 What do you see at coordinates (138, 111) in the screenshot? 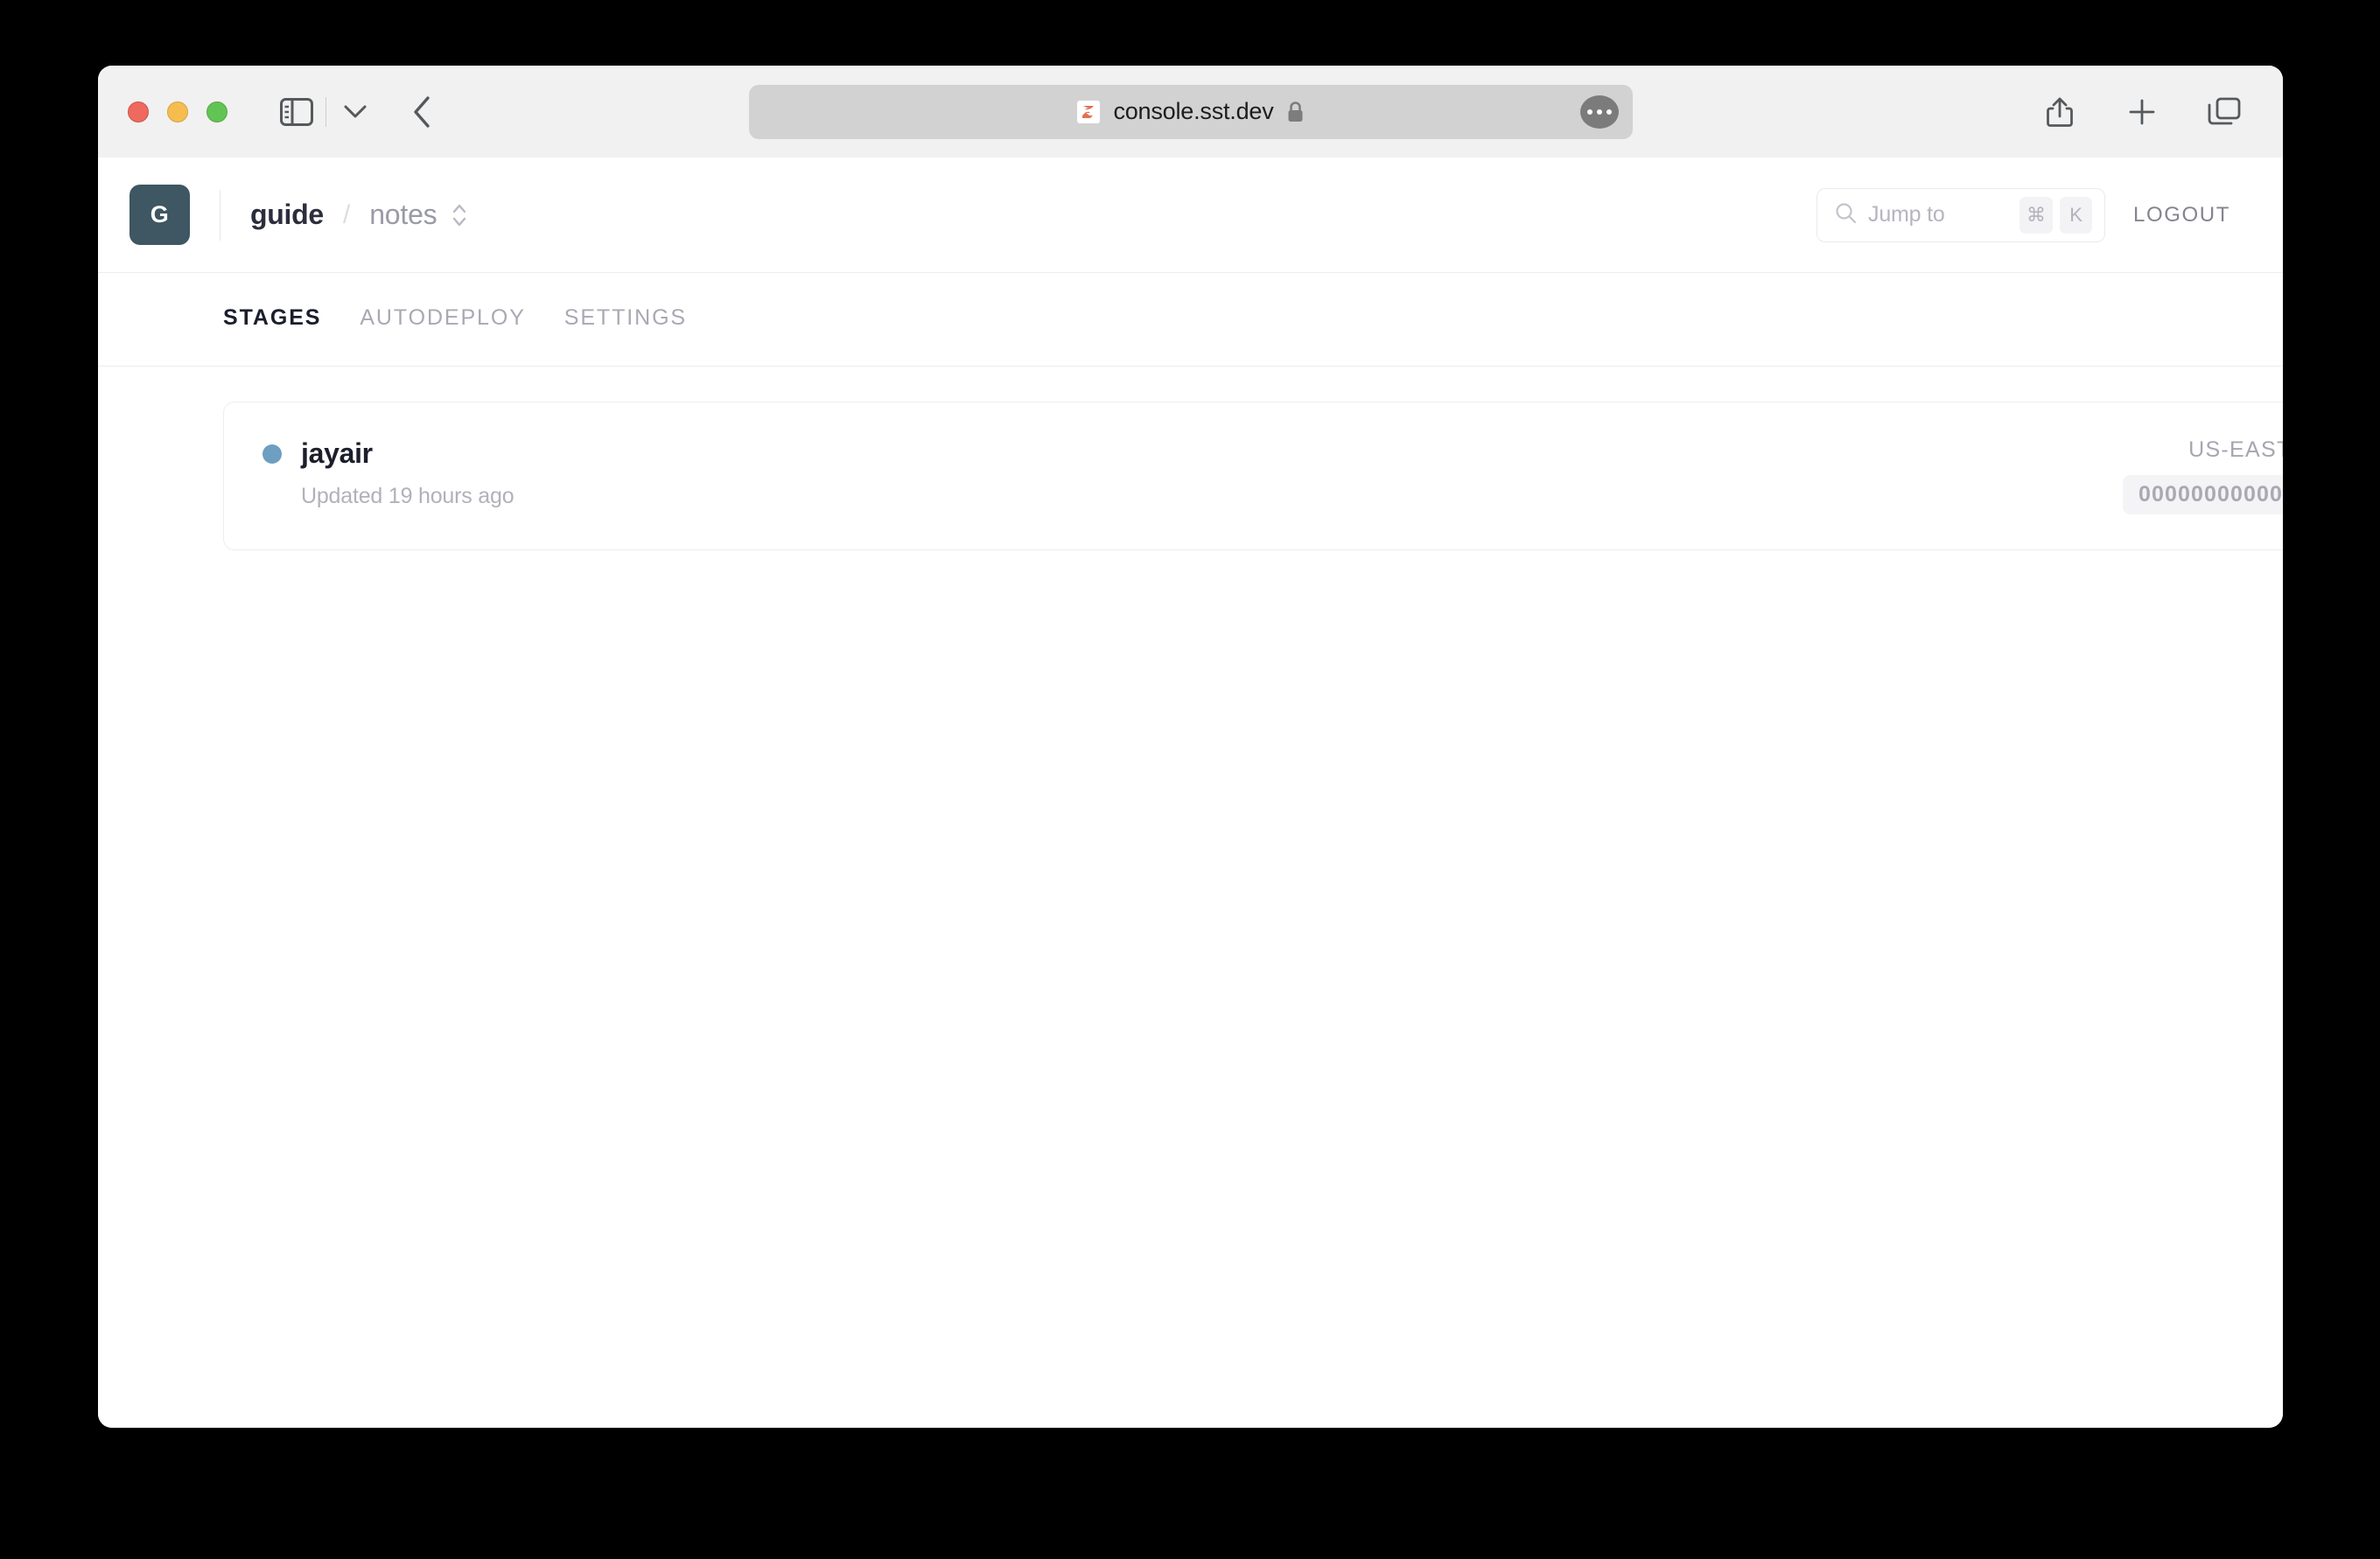
I see `close-window-button` at bounding box center [138, 111].